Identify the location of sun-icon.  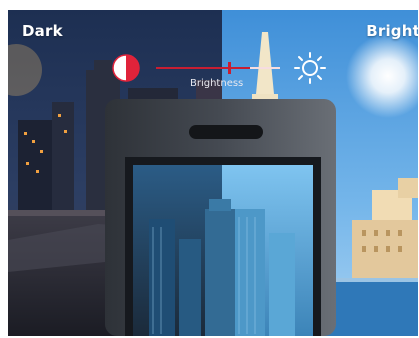
(310, 68).